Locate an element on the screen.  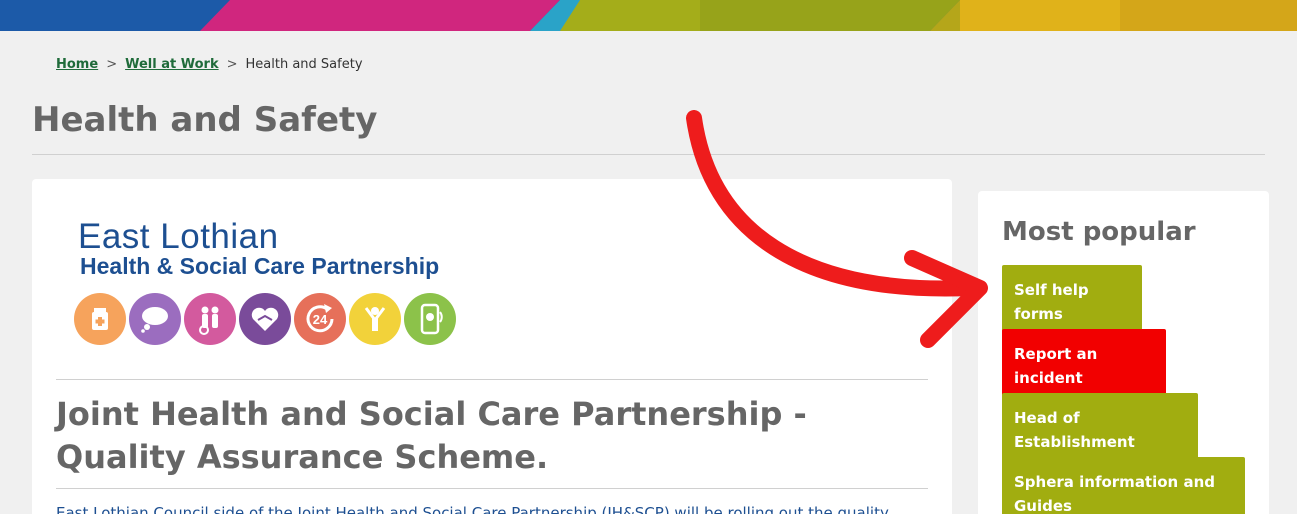
24-hours-label: 24 is located at coordinates (320, 319).